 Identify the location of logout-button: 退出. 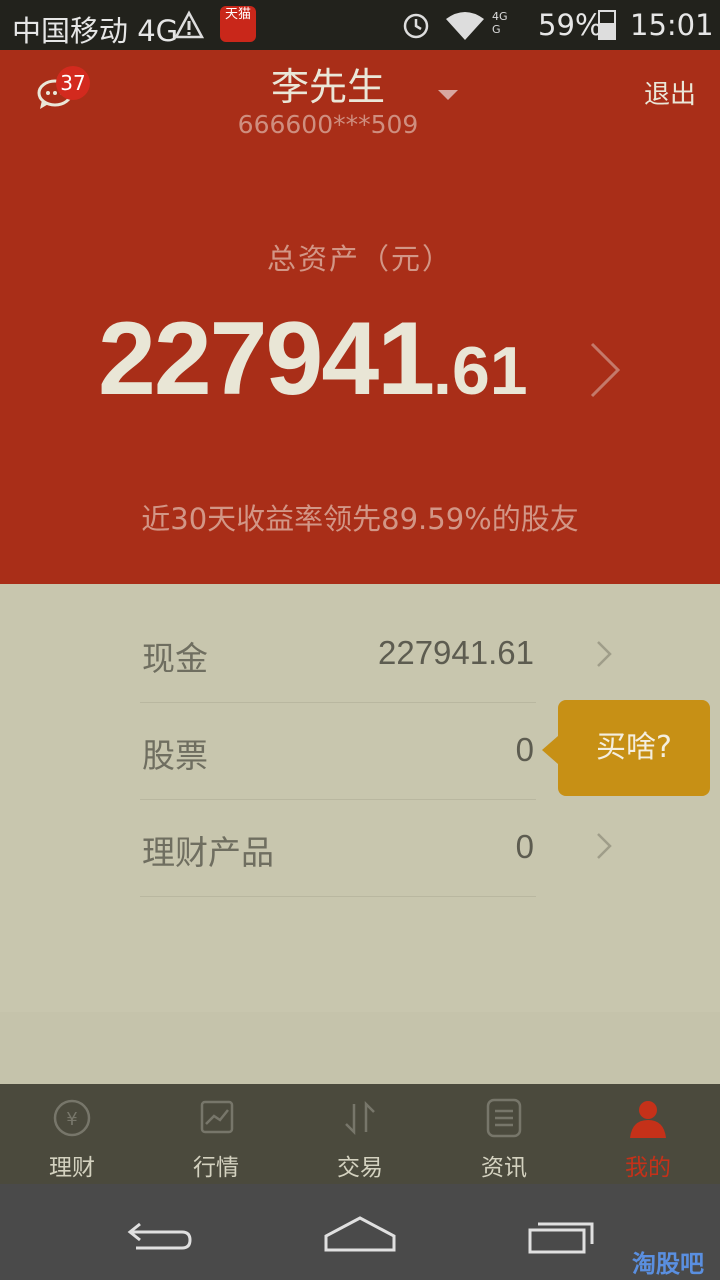
(665, 92).